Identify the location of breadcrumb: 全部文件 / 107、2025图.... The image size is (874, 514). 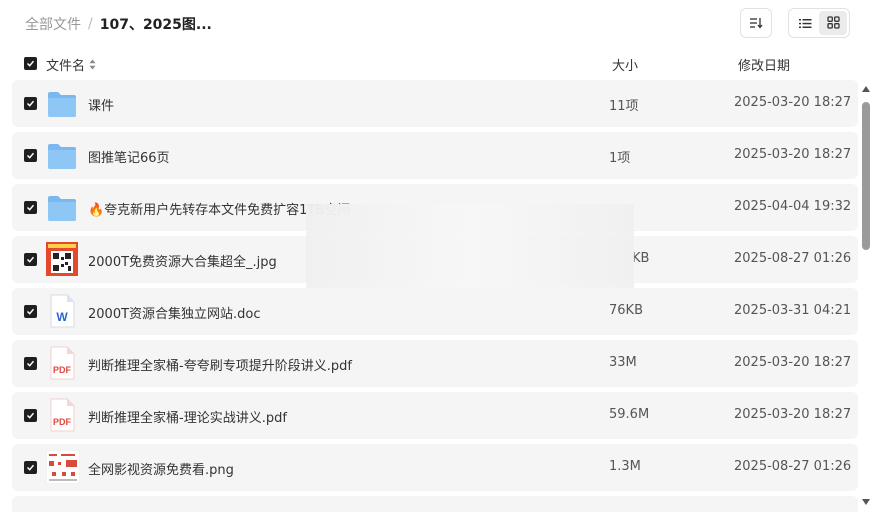
(118, 24).